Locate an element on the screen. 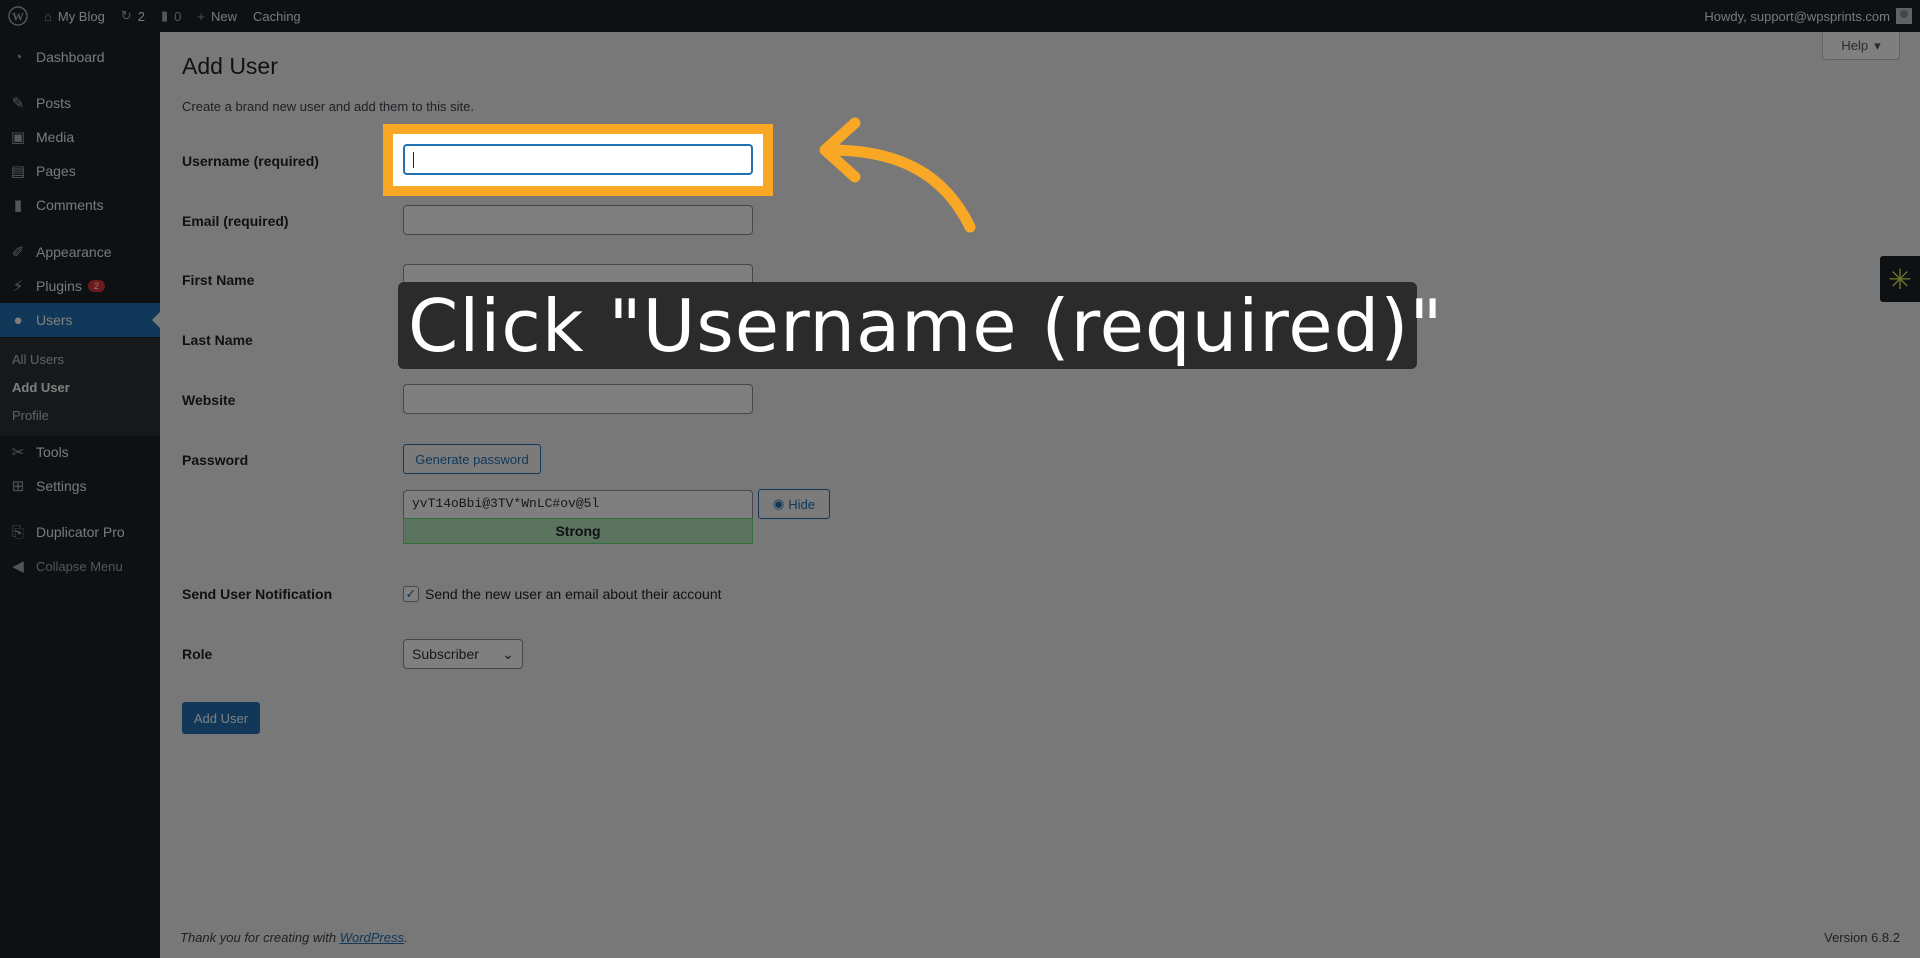  collapse-icon: ◀ is located at coordinates (18, 566).